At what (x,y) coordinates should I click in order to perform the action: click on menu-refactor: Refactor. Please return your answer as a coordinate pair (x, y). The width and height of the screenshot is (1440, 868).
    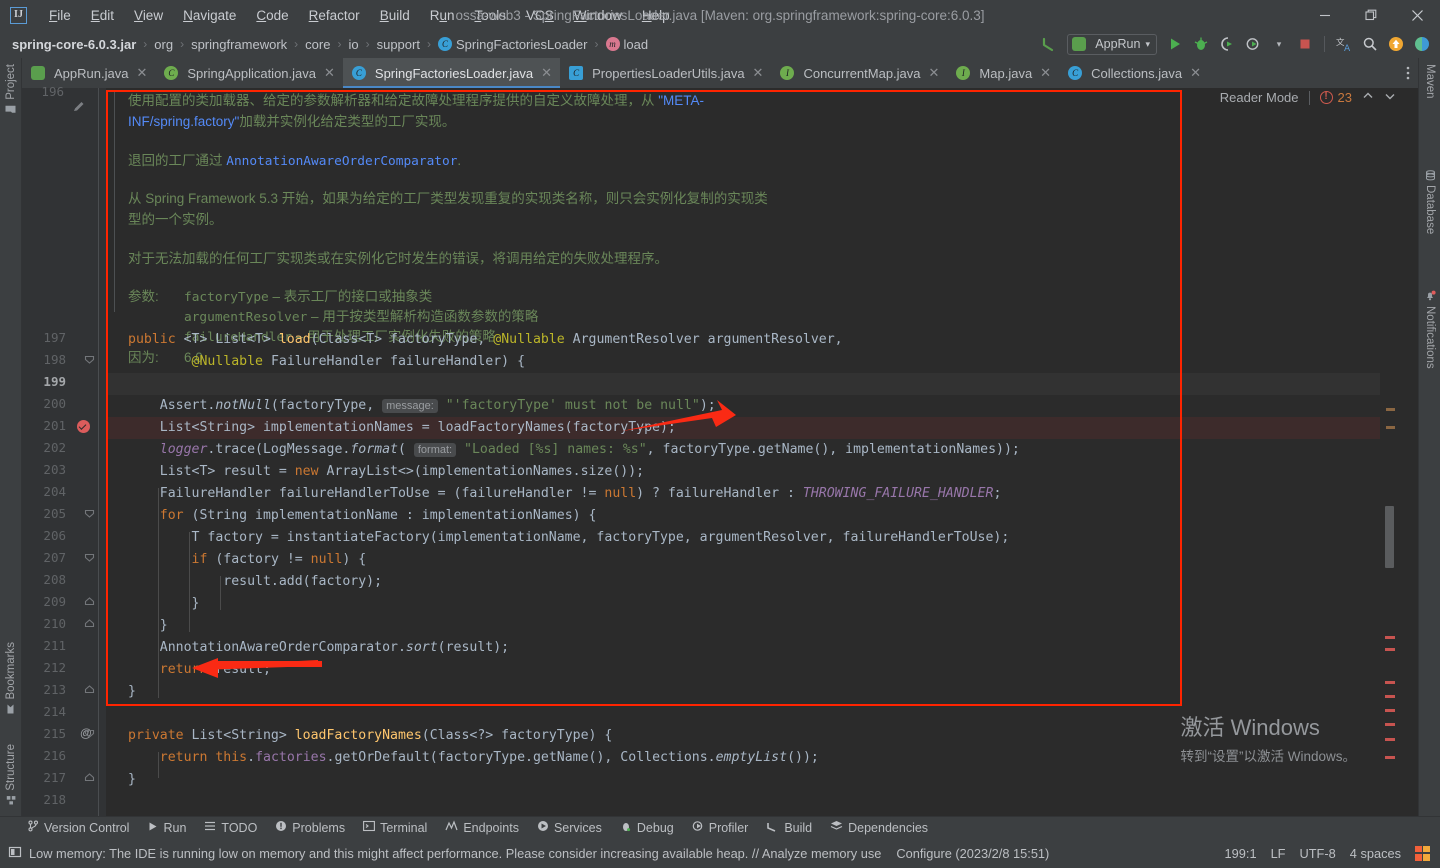
    Looking at the image, I should click on (334, 15).